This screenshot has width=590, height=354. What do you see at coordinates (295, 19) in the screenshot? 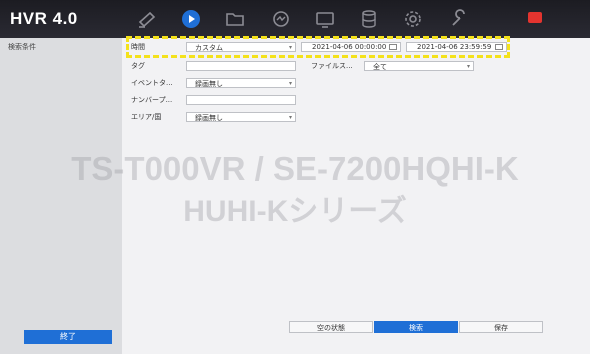
I see `top-navigation-bar: HVR 4.0` at bounding box center [295, 19].